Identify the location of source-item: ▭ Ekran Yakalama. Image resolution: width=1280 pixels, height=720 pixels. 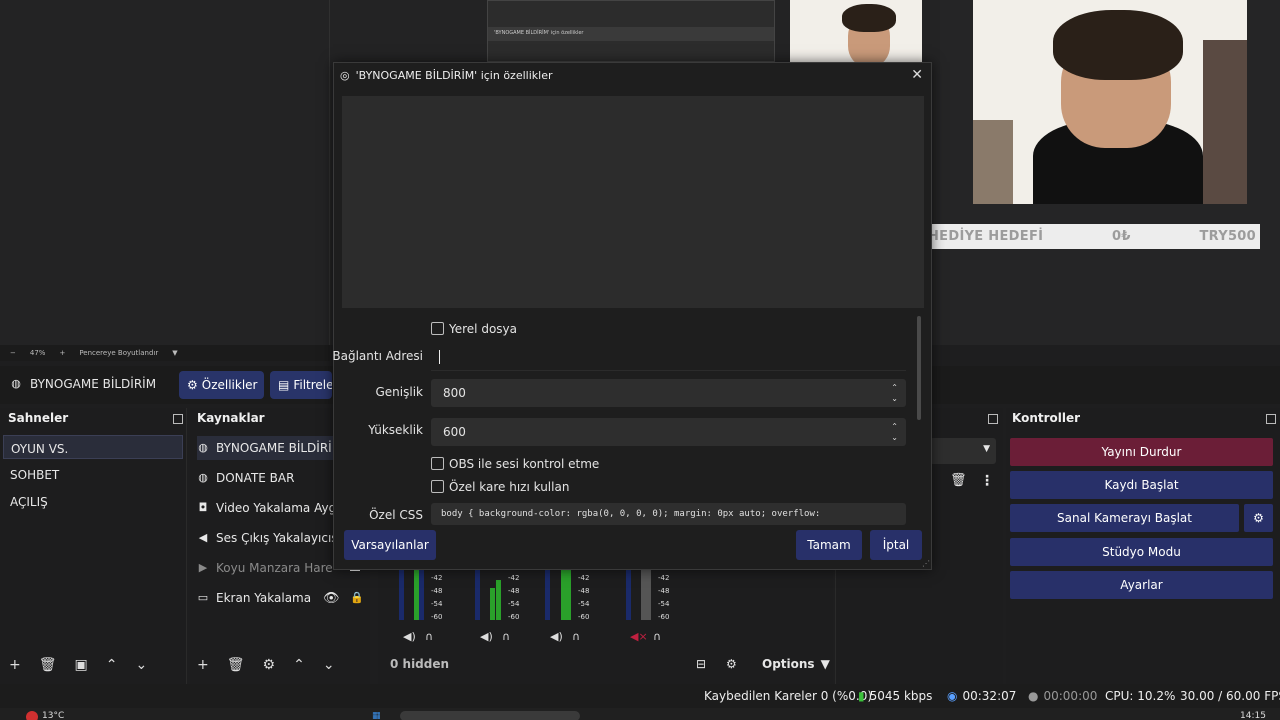
(281, 598).